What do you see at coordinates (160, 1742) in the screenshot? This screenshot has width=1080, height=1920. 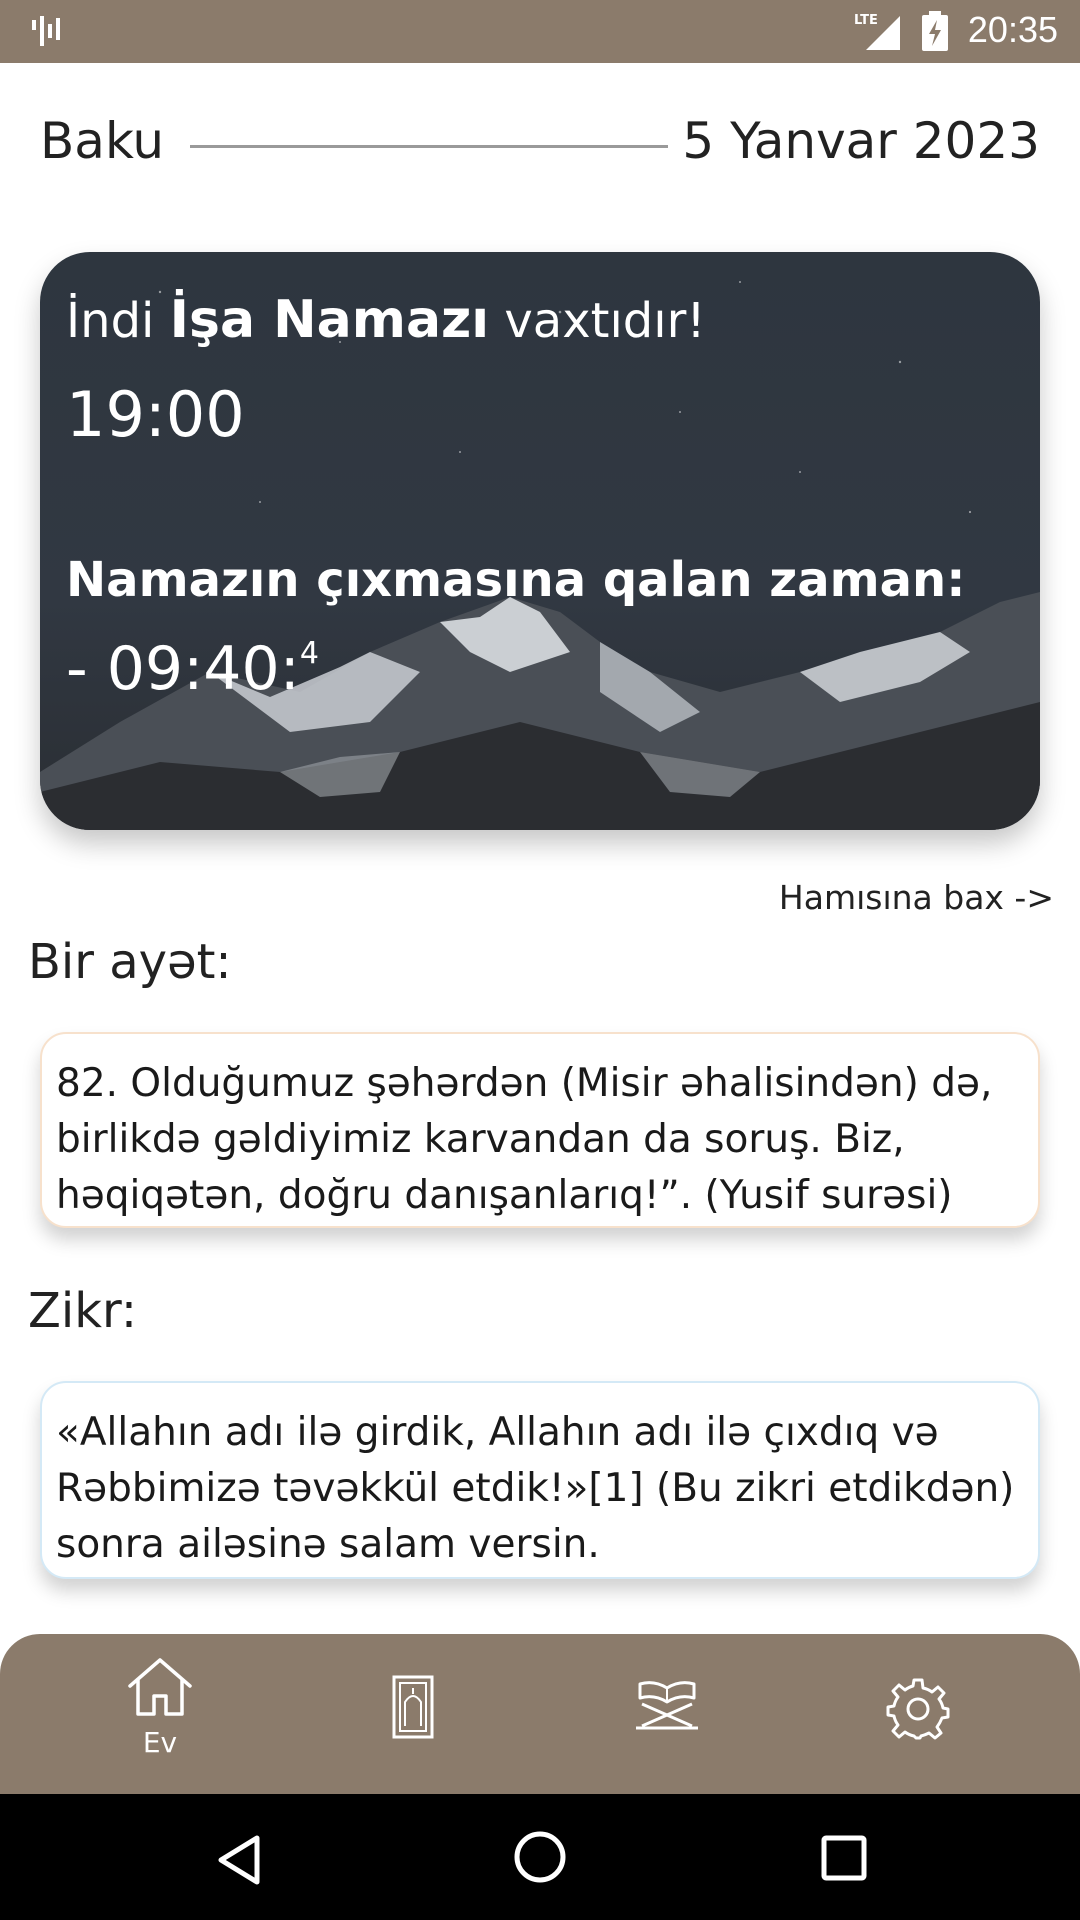 I see `nav-home-label: Ev` at bounding box center [160, 1742].